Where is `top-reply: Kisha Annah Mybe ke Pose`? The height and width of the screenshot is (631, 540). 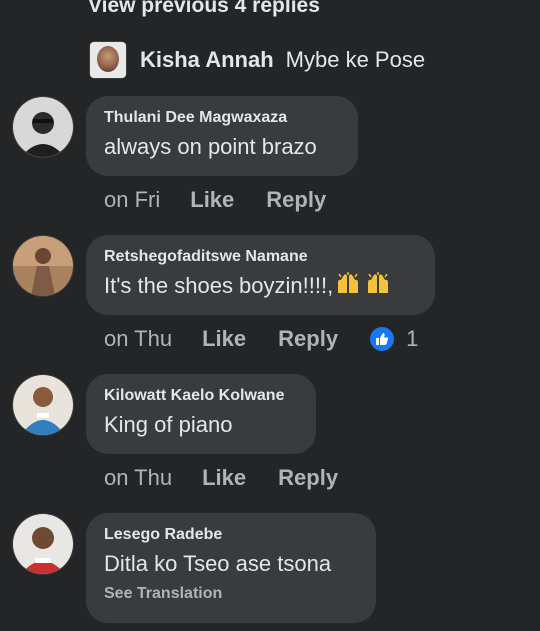 top-reply: Kisha Annah Mybe ke Pose is located at coordinates (257, 60).